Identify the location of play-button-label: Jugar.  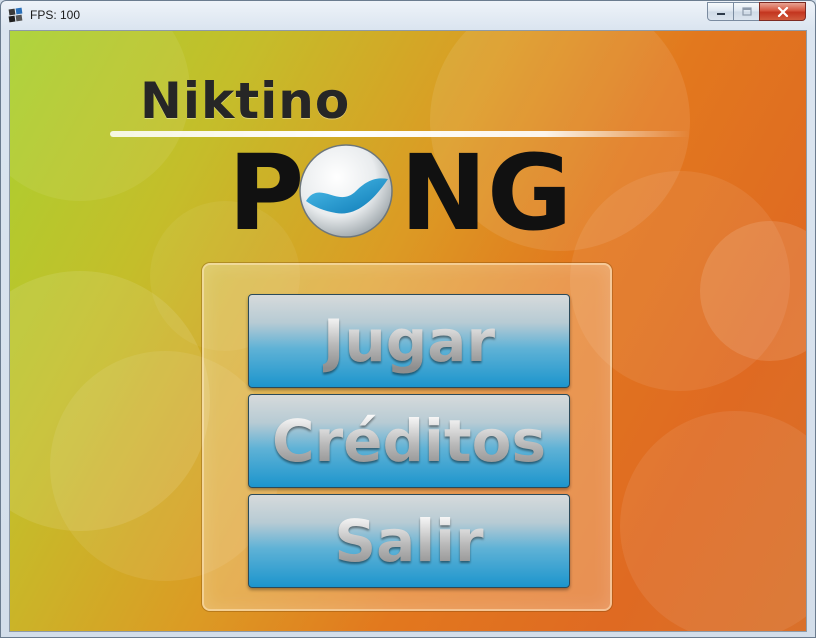
(409, 341).